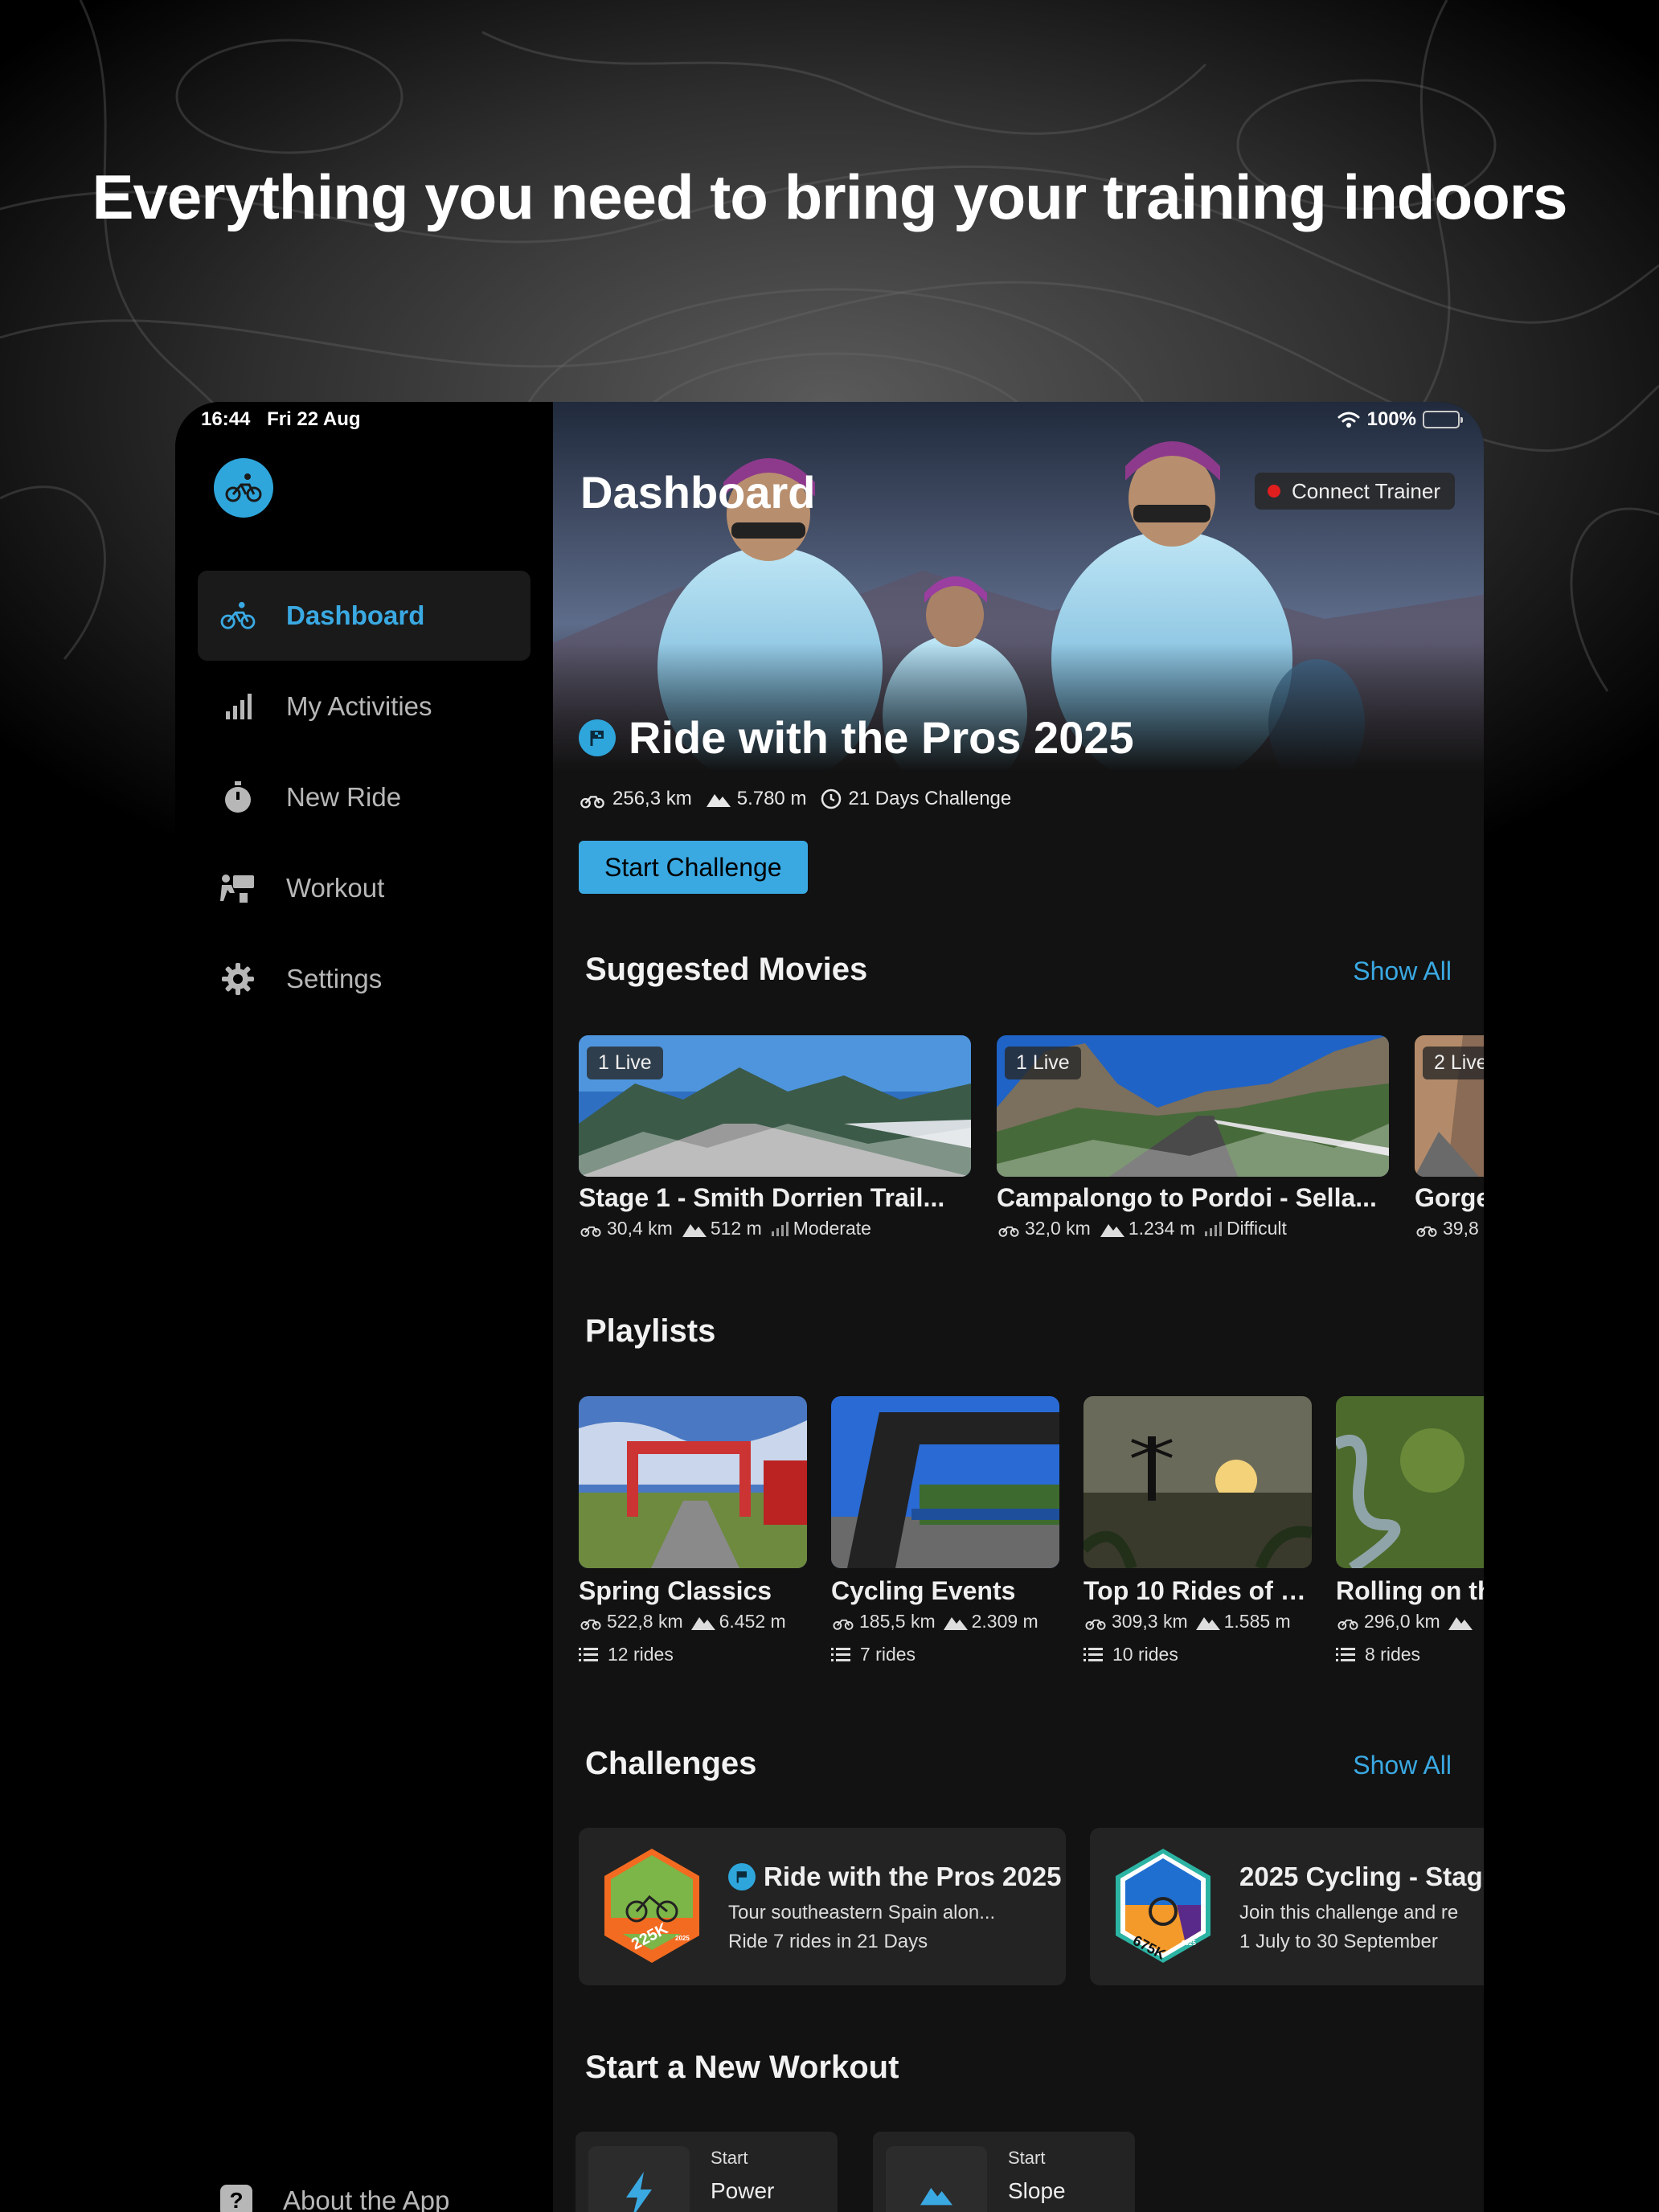 Image resolution: width=1659 pixels, height=2212 pixels. I want to click on challenges-heading: Challenges, so click(671, 1763).